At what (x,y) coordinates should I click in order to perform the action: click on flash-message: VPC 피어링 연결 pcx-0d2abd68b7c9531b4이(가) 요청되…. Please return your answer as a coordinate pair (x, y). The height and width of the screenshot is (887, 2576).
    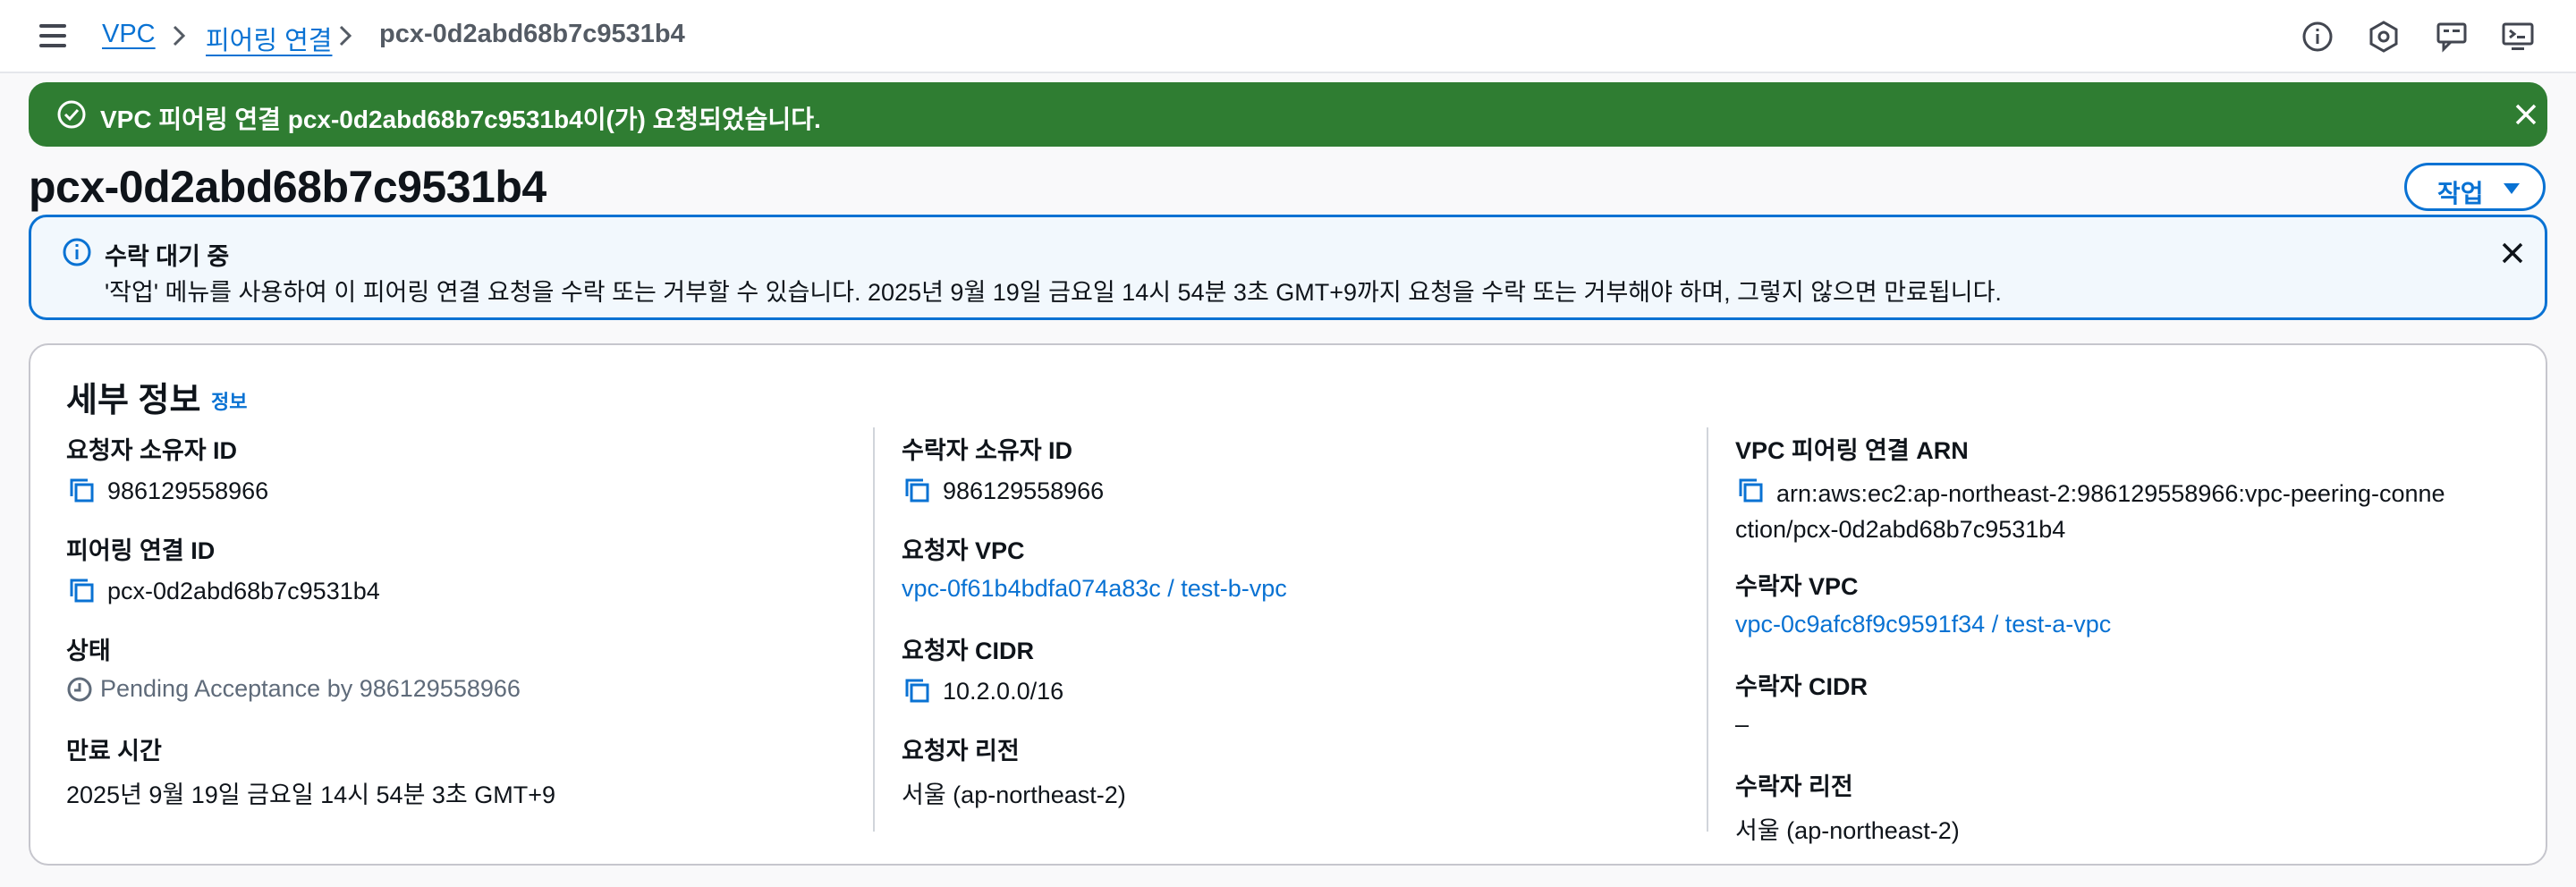
    Looking at the image, I should click on (460, 120).